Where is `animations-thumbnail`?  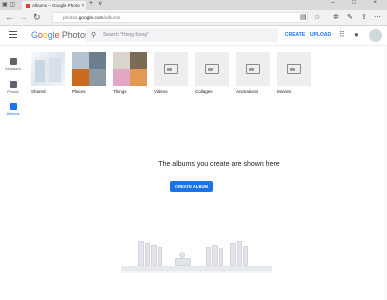 animations-thumbnail is located at coordinates (253, 69).